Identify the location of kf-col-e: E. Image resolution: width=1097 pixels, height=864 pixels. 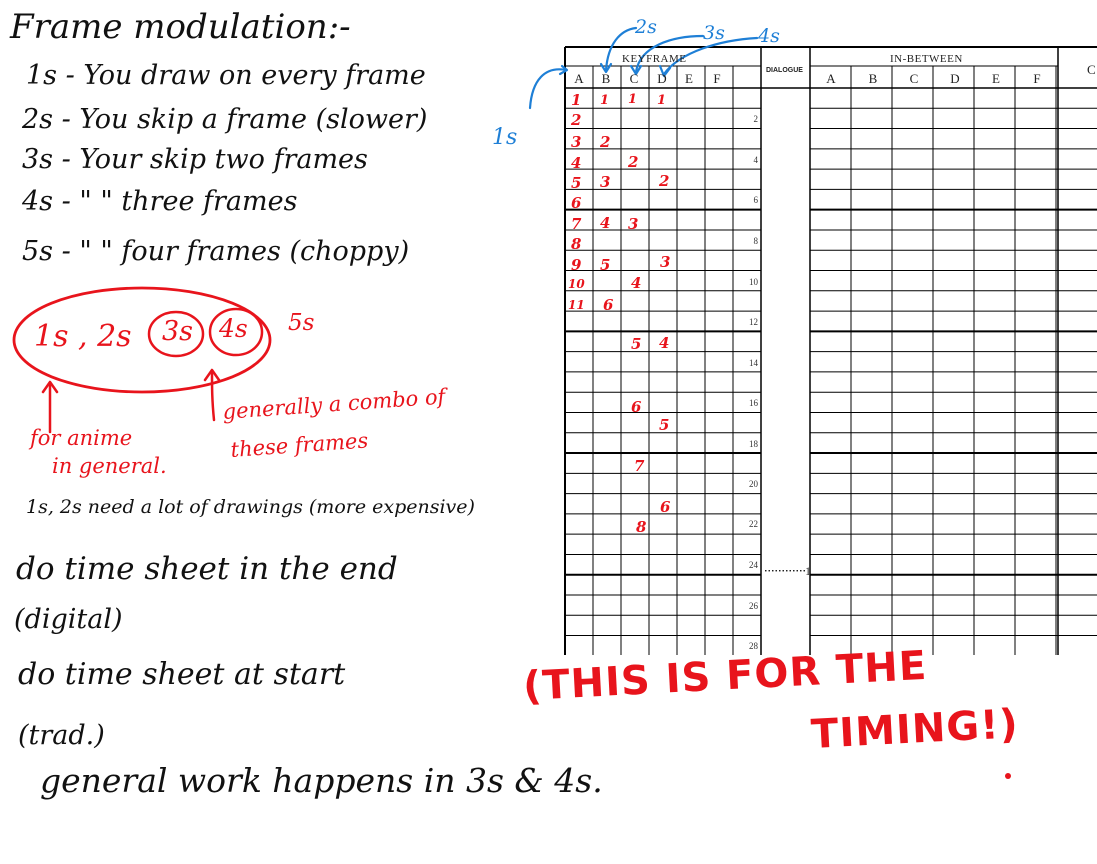
(689, 78).